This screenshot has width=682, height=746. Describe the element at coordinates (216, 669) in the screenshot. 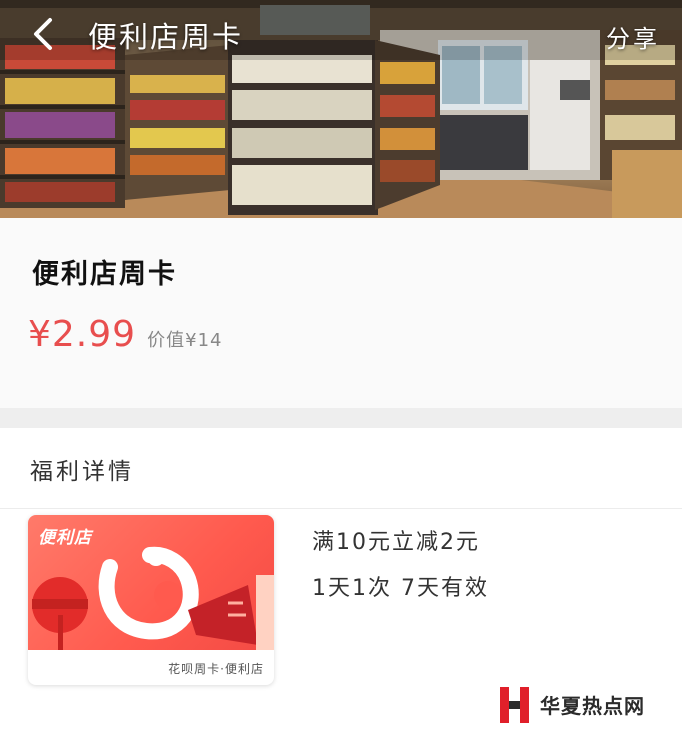

I see `card-caption: 花呗周卡·便利店` at that location.